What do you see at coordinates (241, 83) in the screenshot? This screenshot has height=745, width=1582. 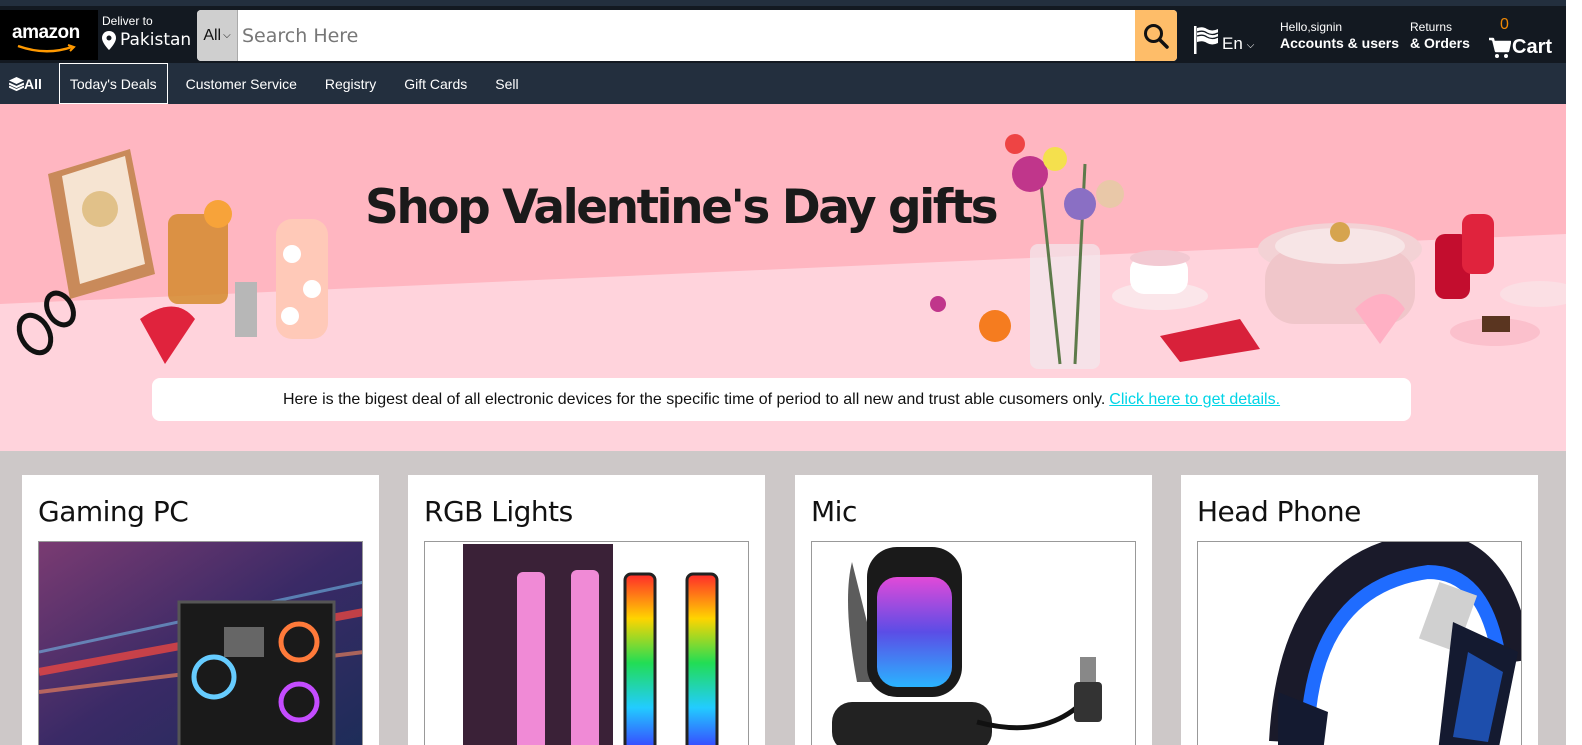 I see `nav-customer-service: Customer Service` at bounding box center [241, 83].